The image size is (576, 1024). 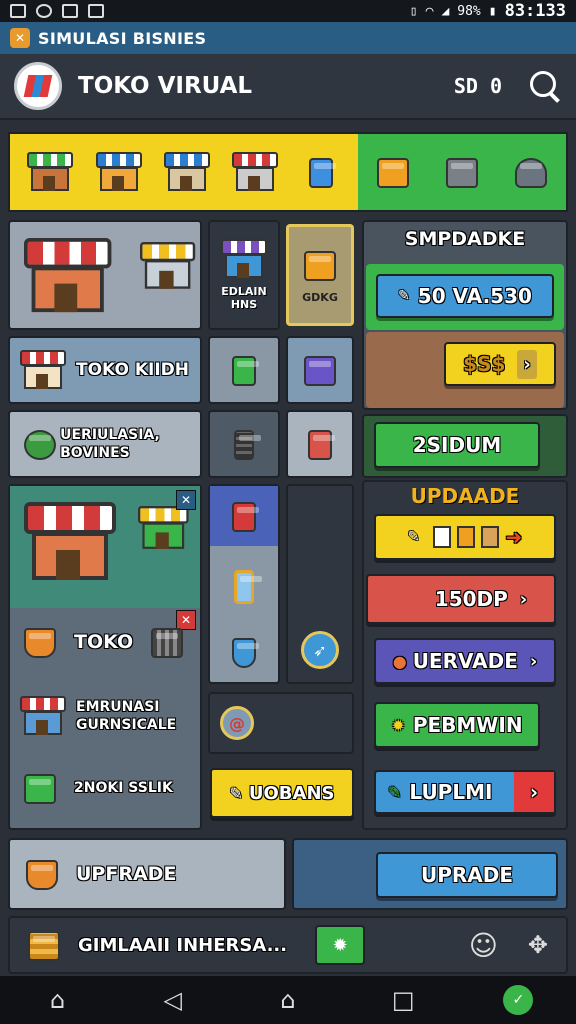 What do you see at coordinates (461, 599) in the screenshot?
I see `upgrade-option-2: 150DP ›` at bounding box center [461, 599].